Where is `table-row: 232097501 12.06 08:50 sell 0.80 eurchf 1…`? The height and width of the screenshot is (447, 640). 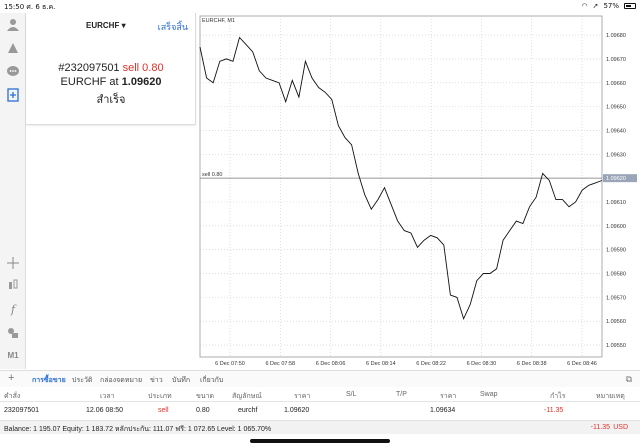 table-row: 232097501 12.06 08:50 sell 0.80 eurchf 1… is located at coordinates (320, 411).